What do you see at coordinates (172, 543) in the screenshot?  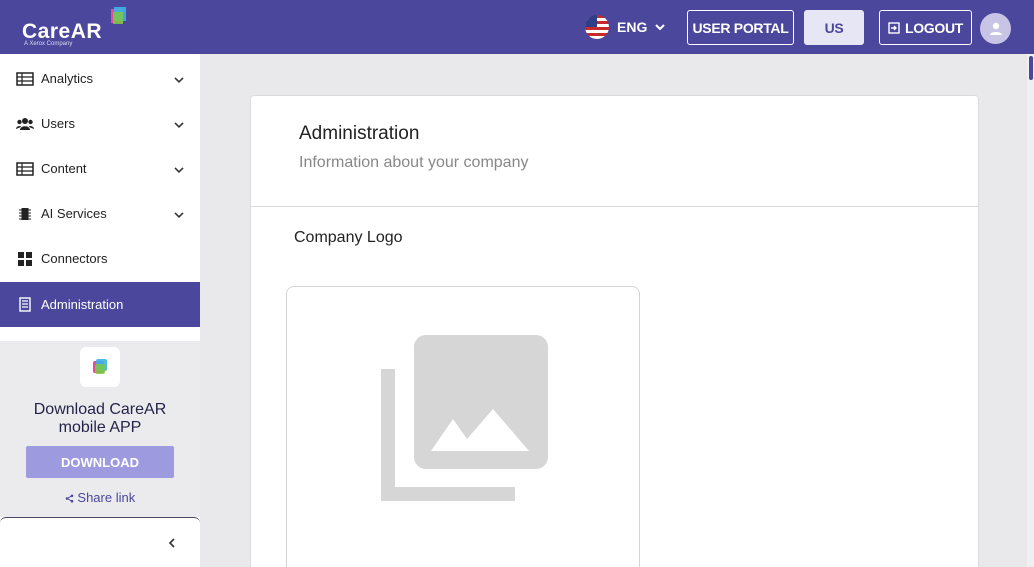 I see `chevron-left-icon` at bounding box center [172, 543].